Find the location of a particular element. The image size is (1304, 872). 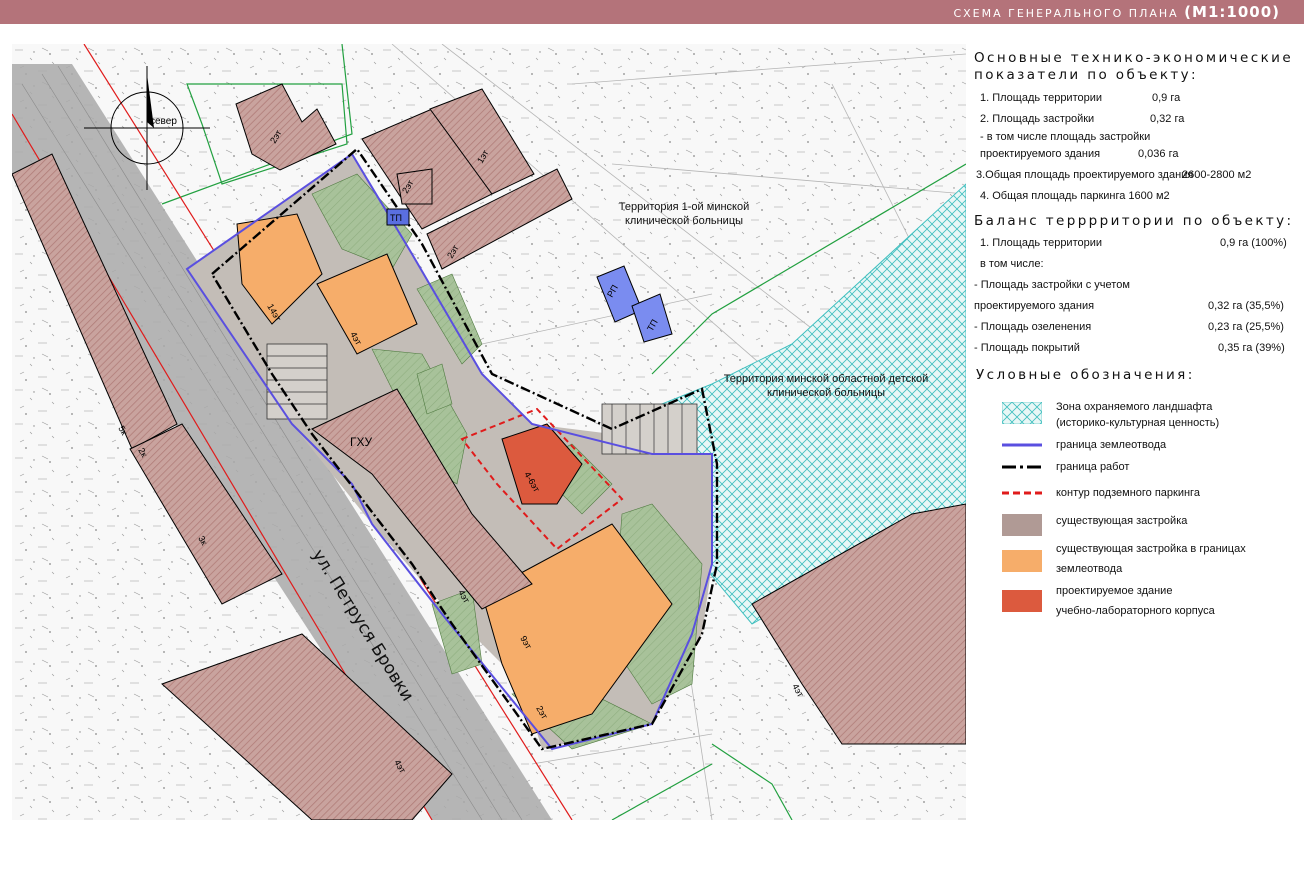

legend-item-existing: существующая застройка is located at coordinates (1137, 527).